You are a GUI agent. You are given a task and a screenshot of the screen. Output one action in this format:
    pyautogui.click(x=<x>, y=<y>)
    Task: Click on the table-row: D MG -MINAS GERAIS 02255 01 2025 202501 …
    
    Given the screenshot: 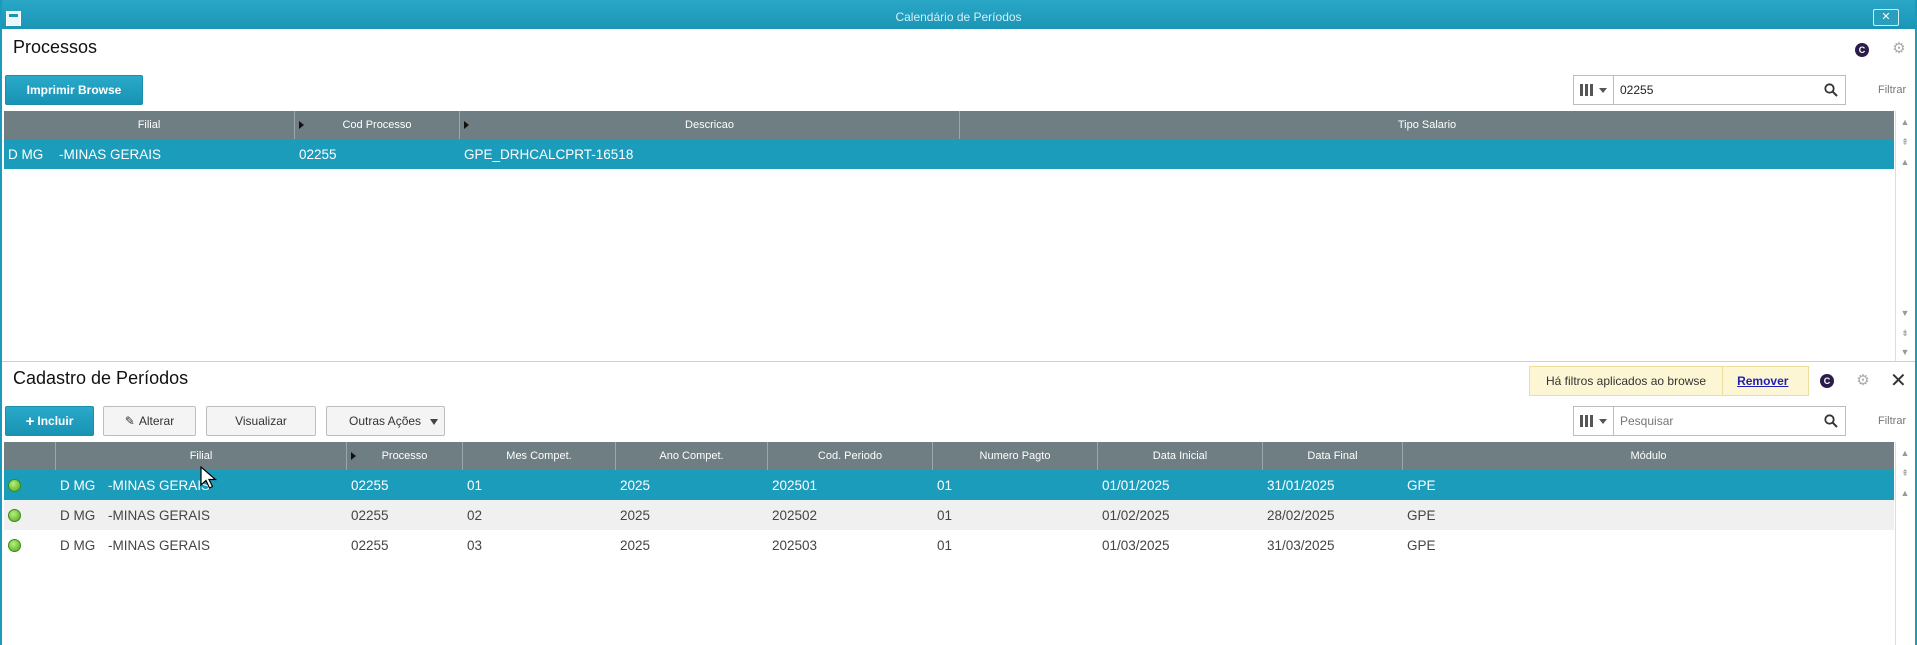 What is the action you would take?
    pyautogui.click(x=949, y=485)
    